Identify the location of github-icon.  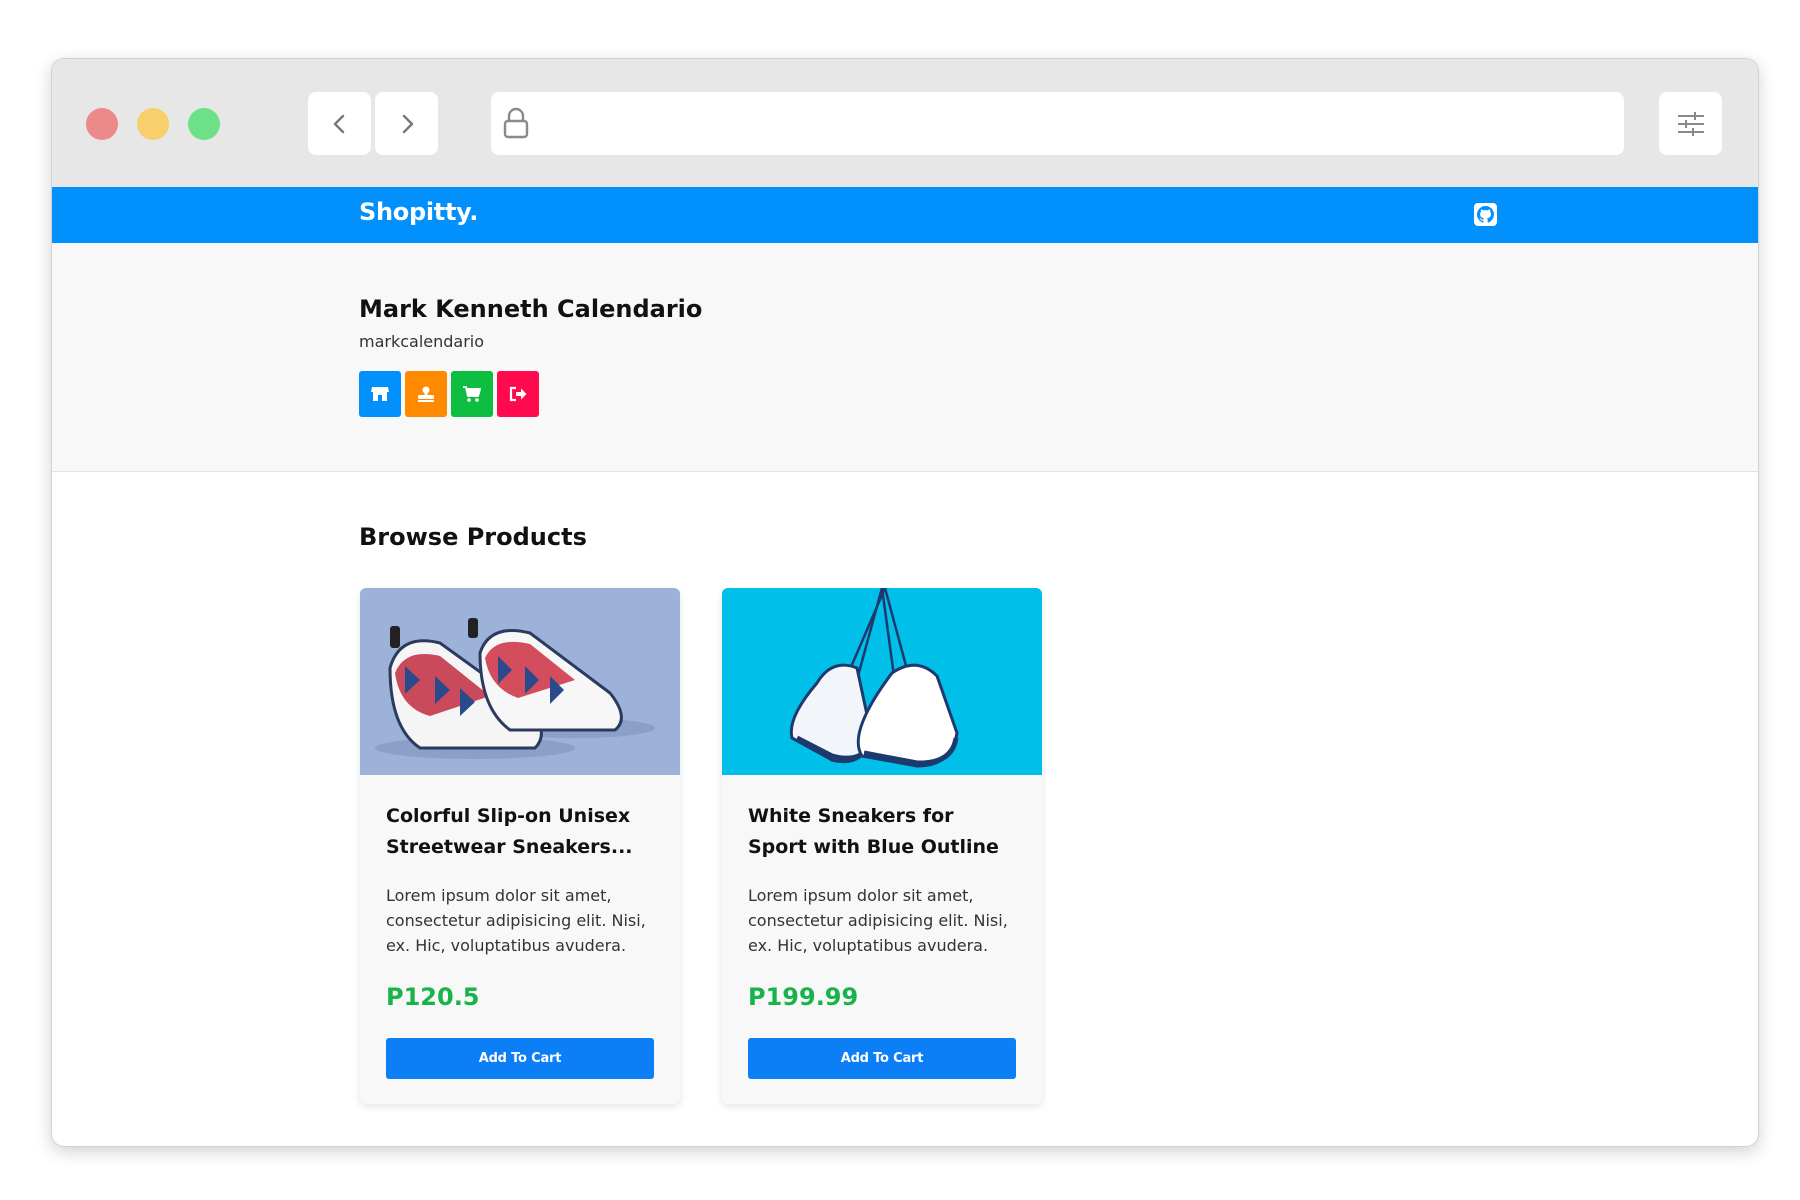
(1485, 214).